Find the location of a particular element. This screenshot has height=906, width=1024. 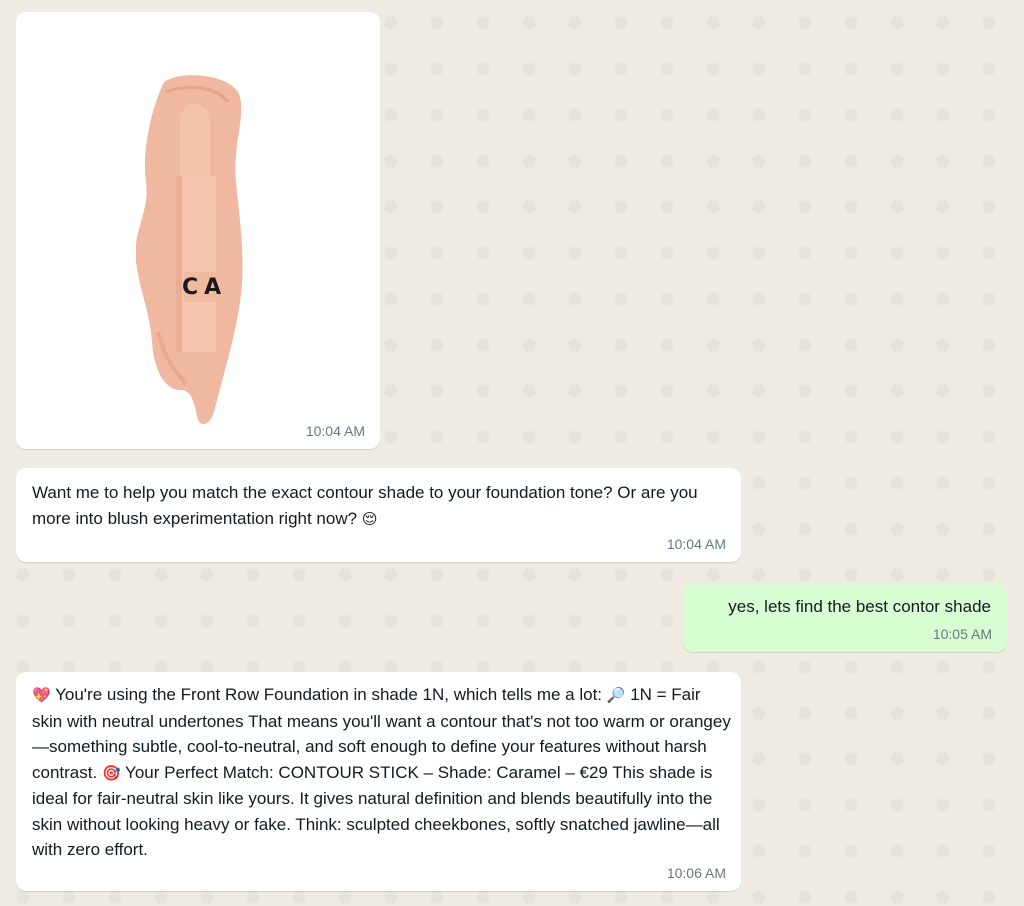

product-image: CA is located at coordinates (196, 252).